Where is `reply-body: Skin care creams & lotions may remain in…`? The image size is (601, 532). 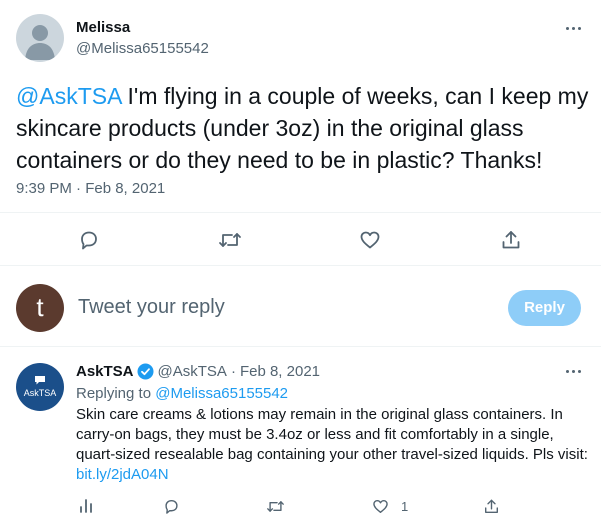 reply-body: Skin care creams & lotions may remain in… is located at coordinates (332, 434).